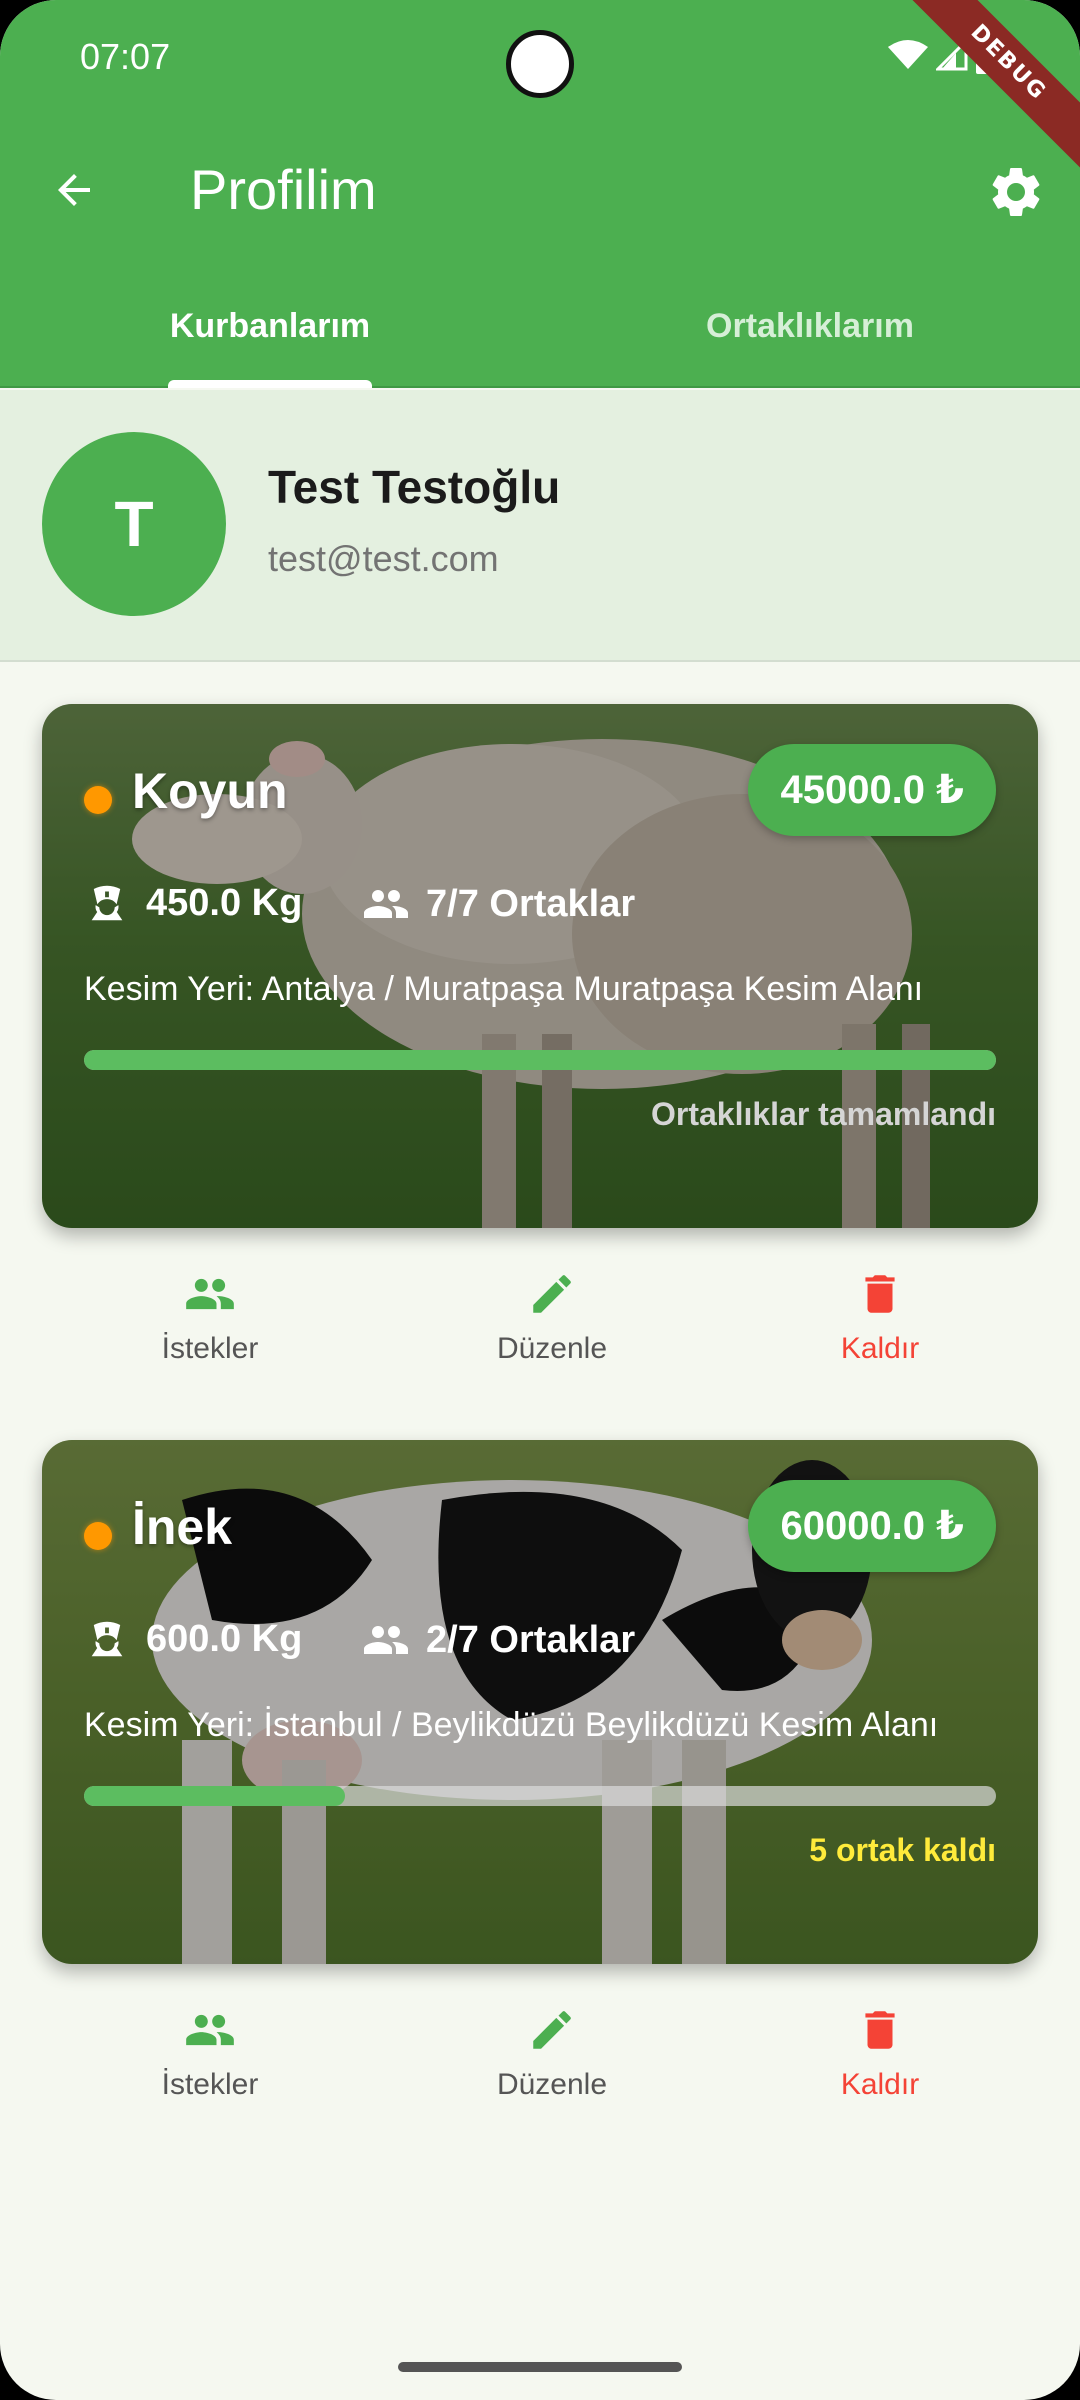 This screenshot has width=1080, height=2400. I want to click on settings-button, so click(1016, 192).